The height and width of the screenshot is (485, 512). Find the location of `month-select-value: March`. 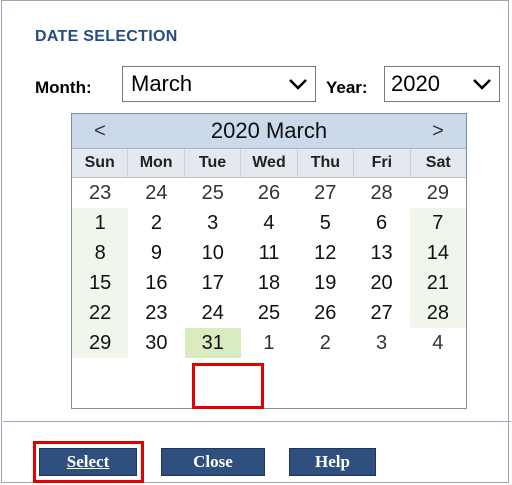

month-select-value: March is located at coordinates (162, 83).